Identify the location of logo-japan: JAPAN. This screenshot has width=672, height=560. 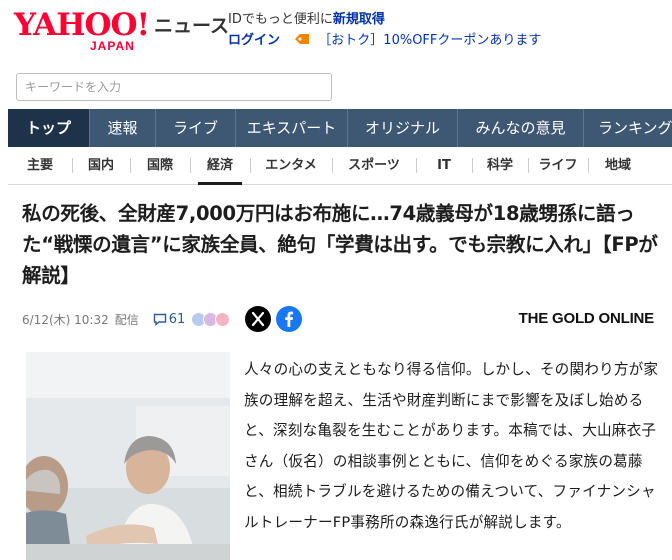
(112, 46).